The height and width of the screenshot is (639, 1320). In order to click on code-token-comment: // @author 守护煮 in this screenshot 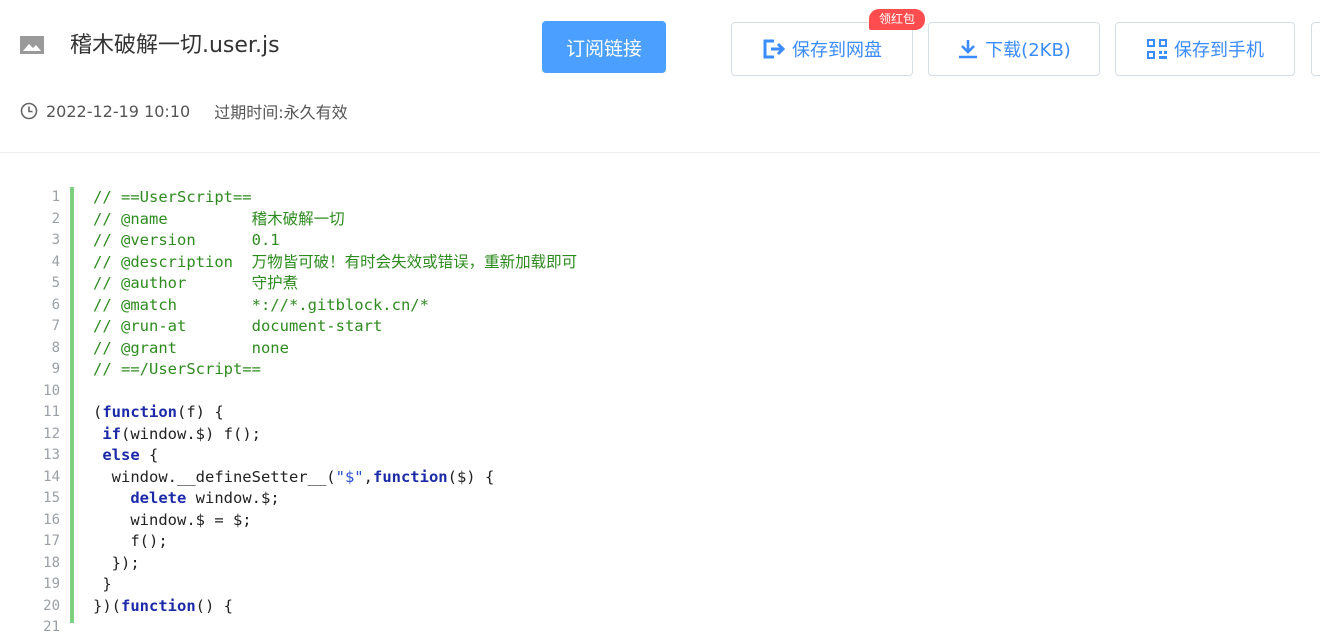, I will do `click(196, 283)`.